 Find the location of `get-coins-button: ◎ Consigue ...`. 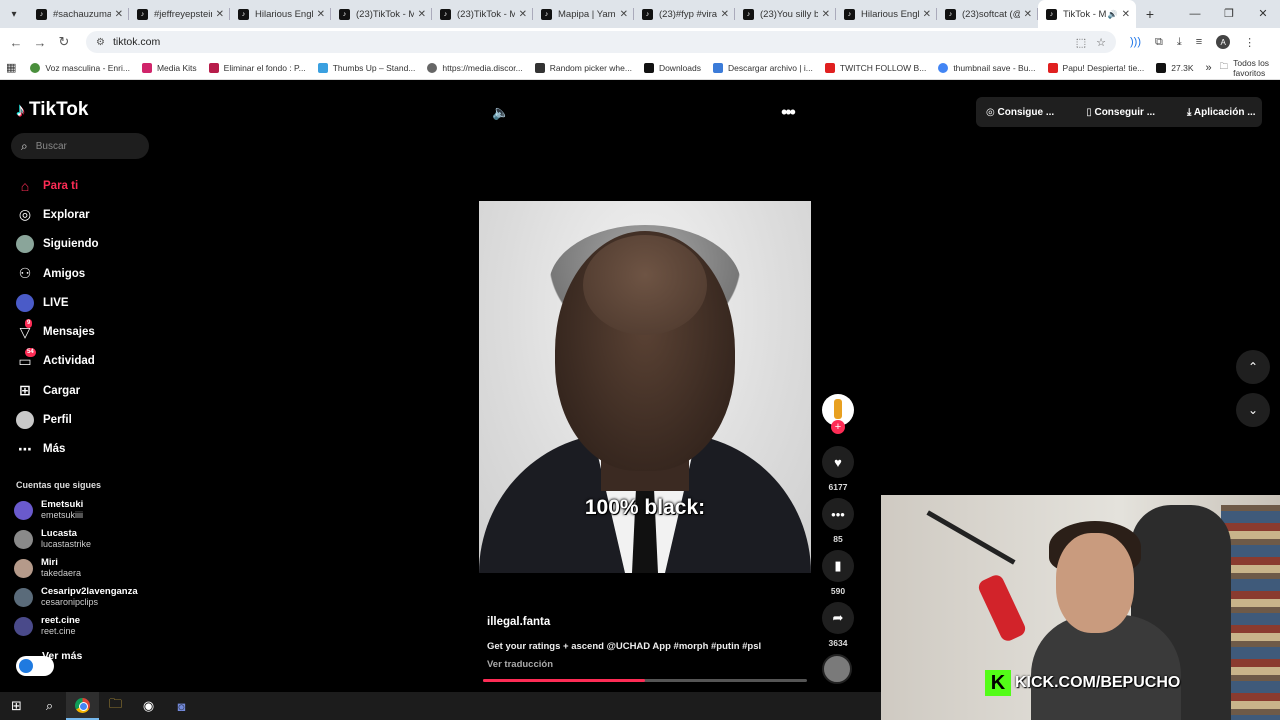

get-coins-button: ◎ Consigue ... is located at coordinates (1028, 112).